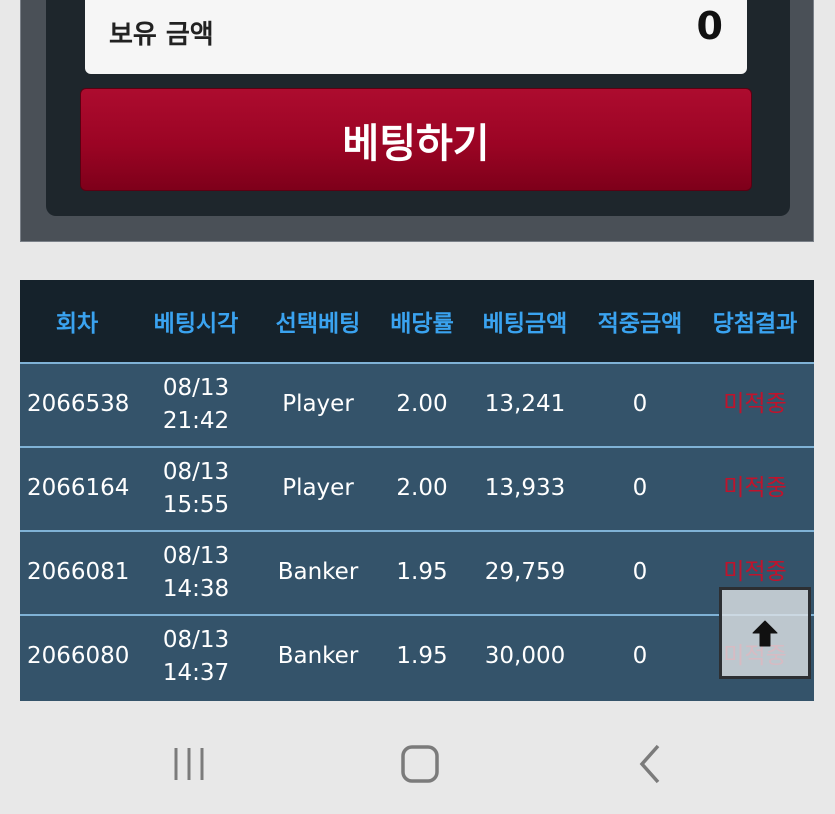  I want to click on header-bet-time: 베팅시각, so click(196, 321).